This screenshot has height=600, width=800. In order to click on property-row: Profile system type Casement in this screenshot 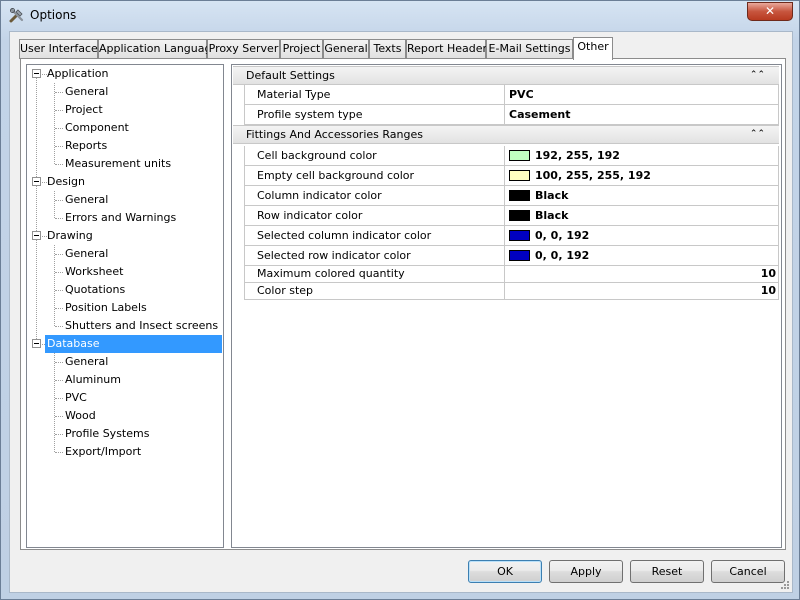, I will do `click(511, 115)`.